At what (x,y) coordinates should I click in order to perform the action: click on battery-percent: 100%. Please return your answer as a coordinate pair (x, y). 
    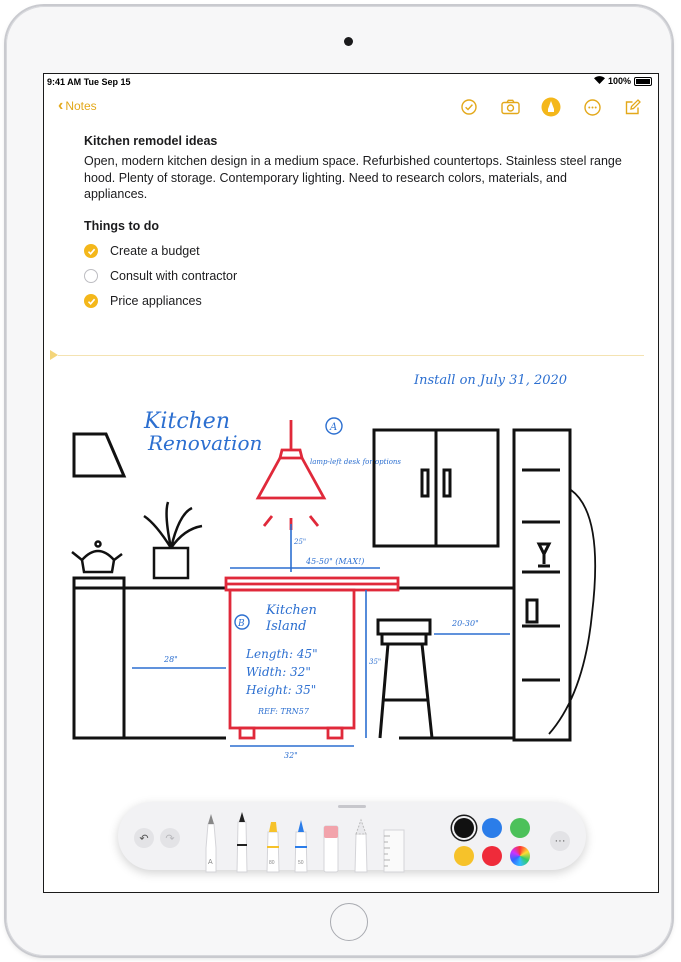
    Looking at the image, I should click on (619, 81).